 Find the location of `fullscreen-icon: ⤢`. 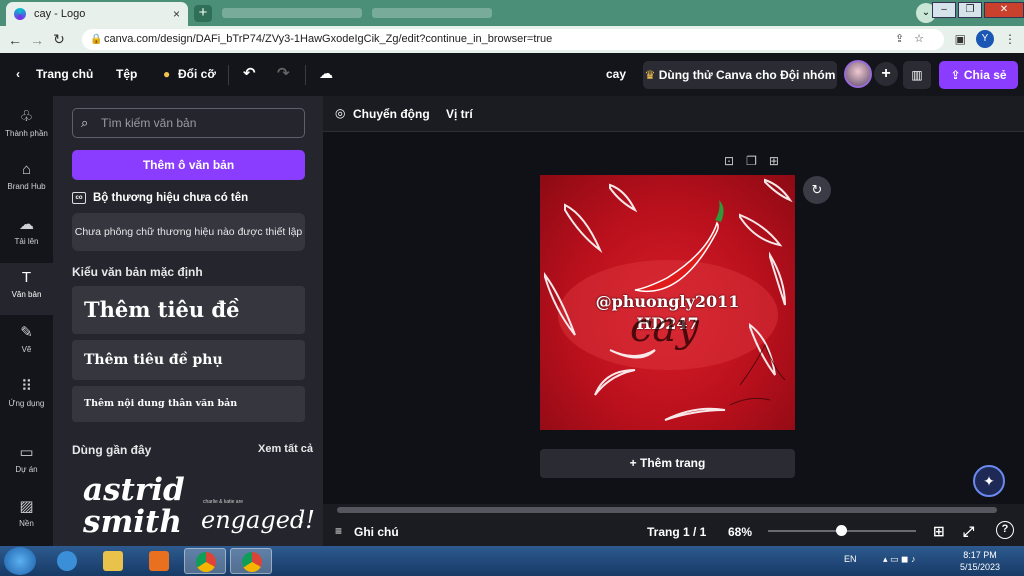

fullscreen-icon: ⤢ is located at coordinates (968, 531).